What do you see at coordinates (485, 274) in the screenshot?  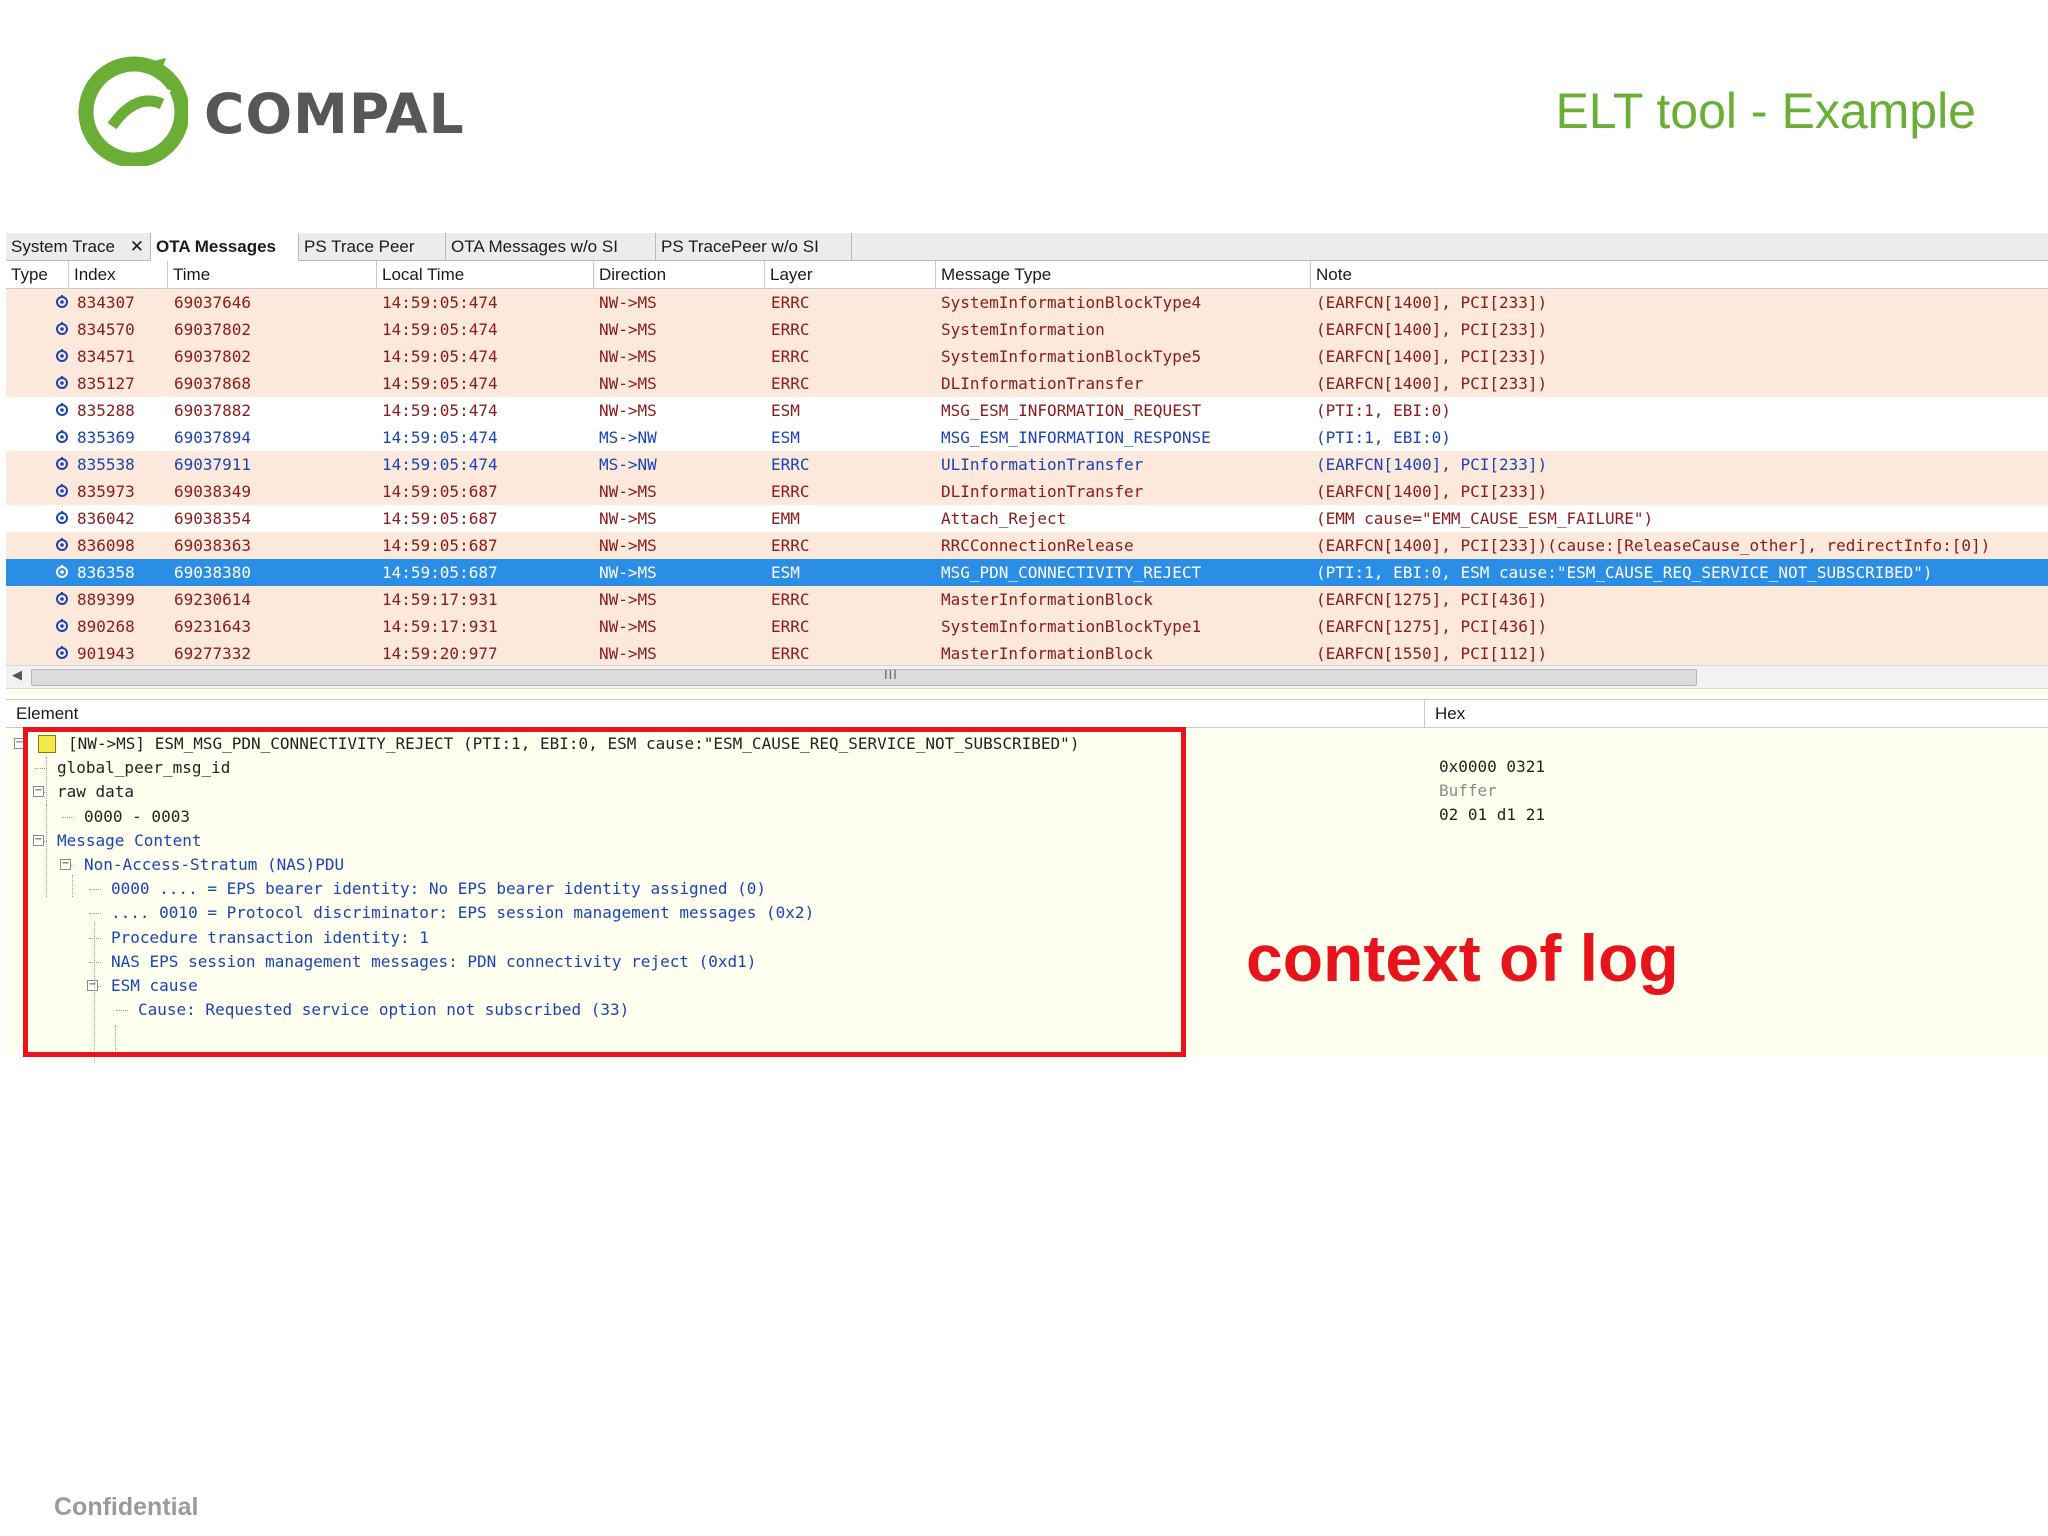 I see `column-header-local-time: Local Time` at bounding box center [485, 274].